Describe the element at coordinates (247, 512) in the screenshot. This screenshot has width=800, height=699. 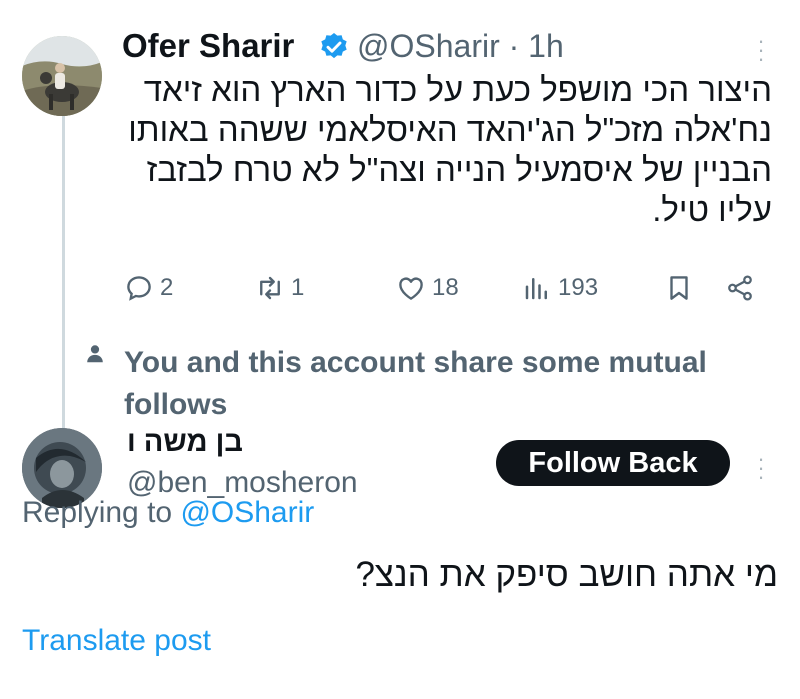
I see `replying-to-link: @OSharir` at that location.